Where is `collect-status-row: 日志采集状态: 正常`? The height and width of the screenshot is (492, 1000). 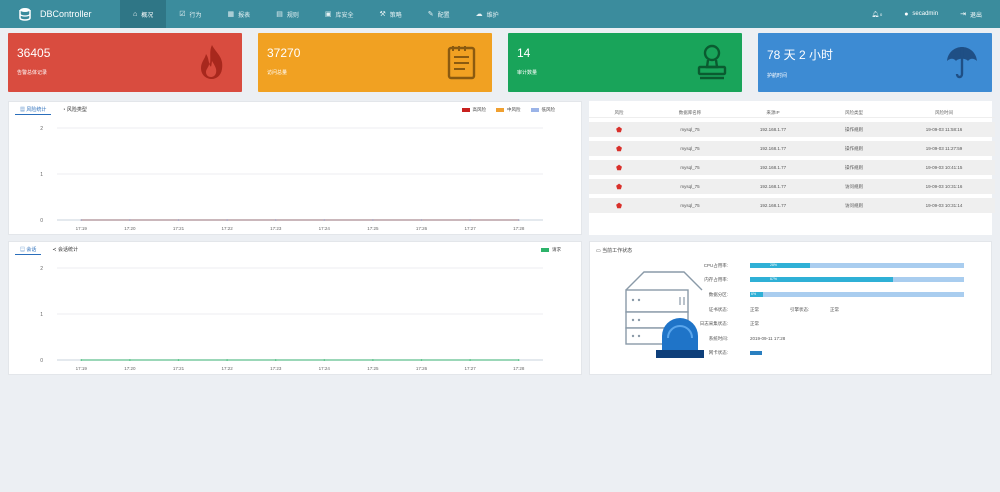 collect-status-row: 日志采集状态: 正常 is located at coordinates (790, 324).